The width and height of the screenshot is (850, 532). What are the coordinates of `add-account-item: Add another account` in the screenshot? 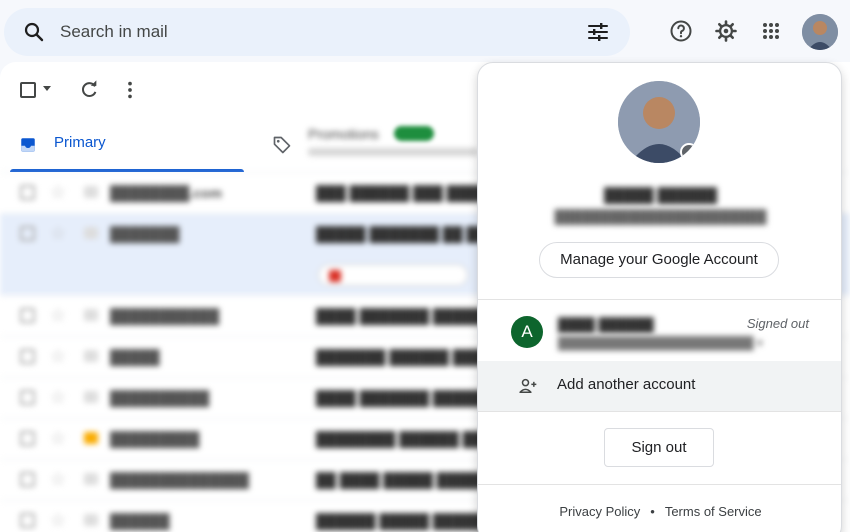 It's located at (659, 386).